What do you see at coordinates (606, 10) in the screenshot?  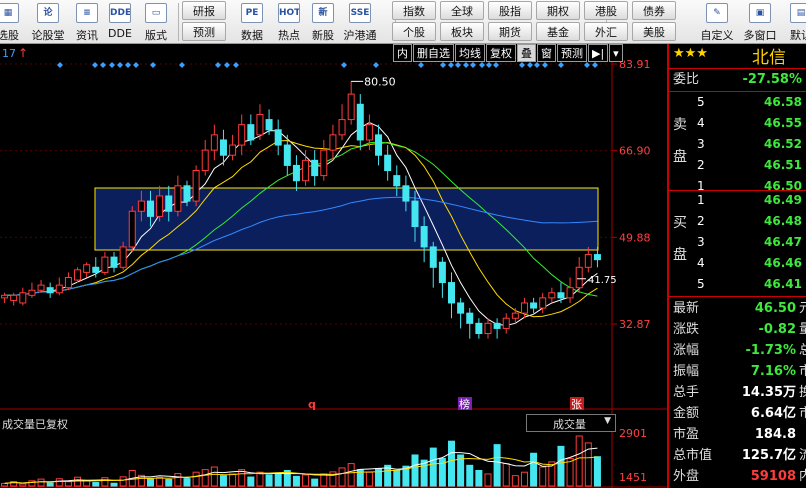 I see `market-link-0-4: 港股` at bounding box center [606, 10].